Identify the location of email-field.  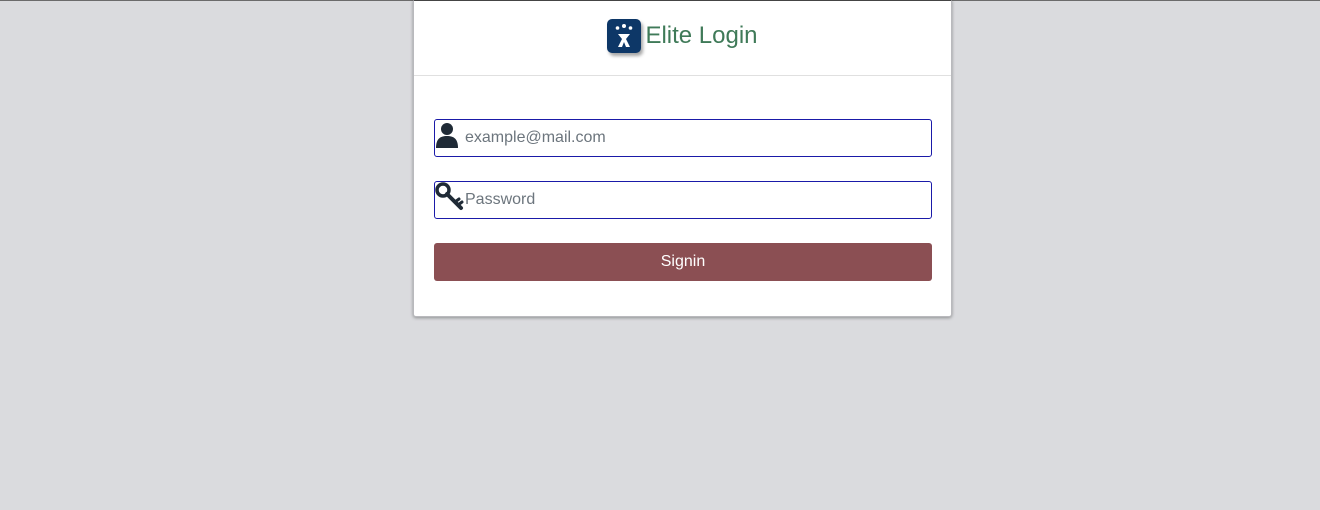
(683, 138).